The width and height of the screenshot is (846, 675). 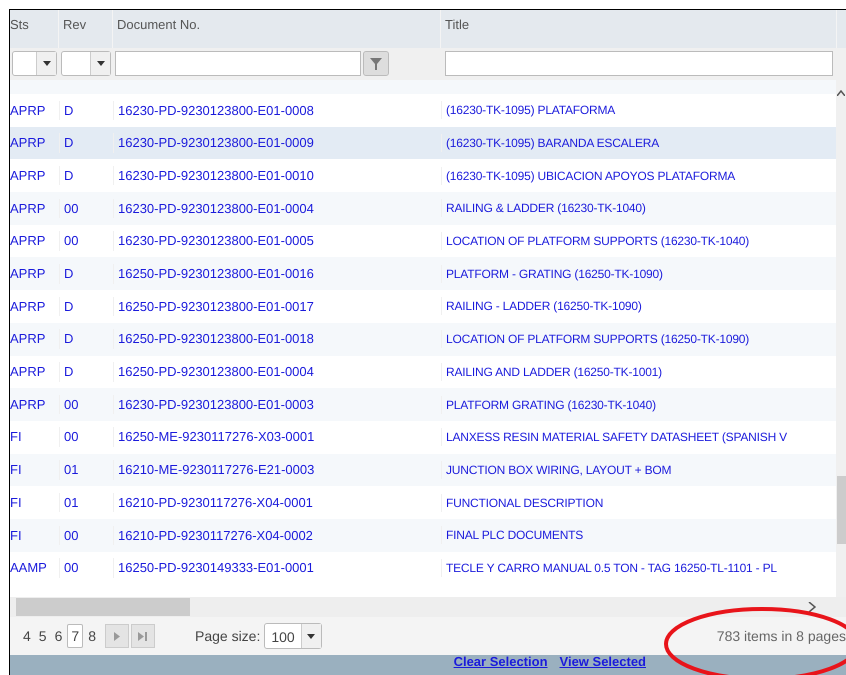 What do you see at coordinates (92, 636) in the screenshot?
I see `page-link: 8` at bounding box center [92, 636].